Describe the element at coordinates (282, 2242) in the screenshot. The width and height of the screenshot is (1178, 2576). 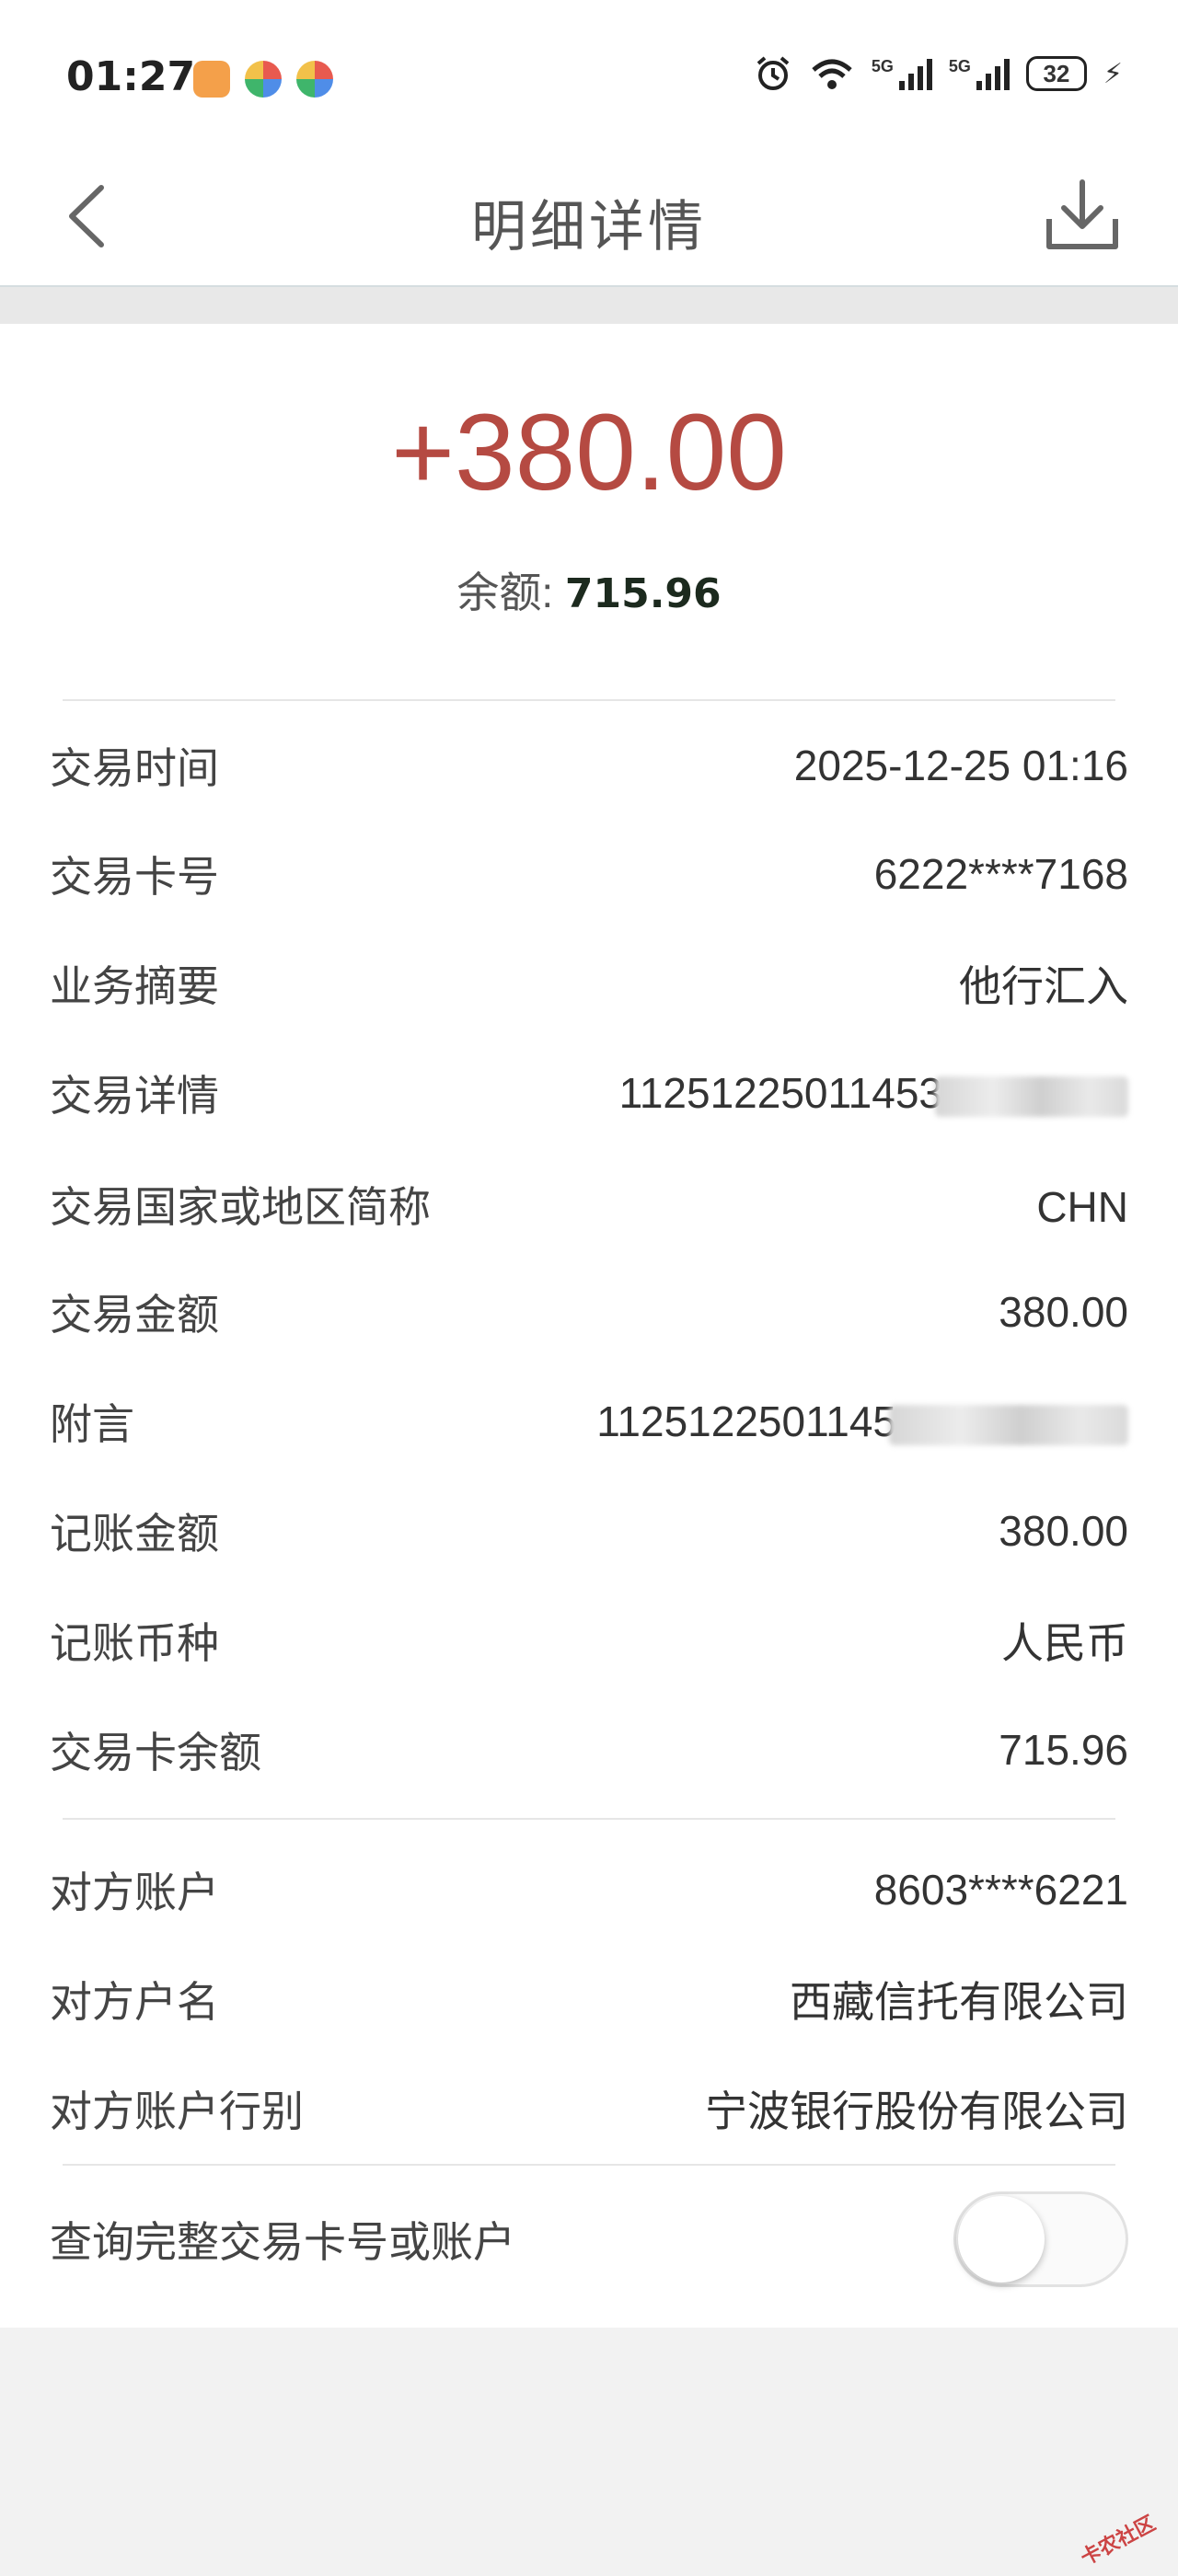
I see `full-number-toggle-label: 查询完整交易卡号或账户` at that location.